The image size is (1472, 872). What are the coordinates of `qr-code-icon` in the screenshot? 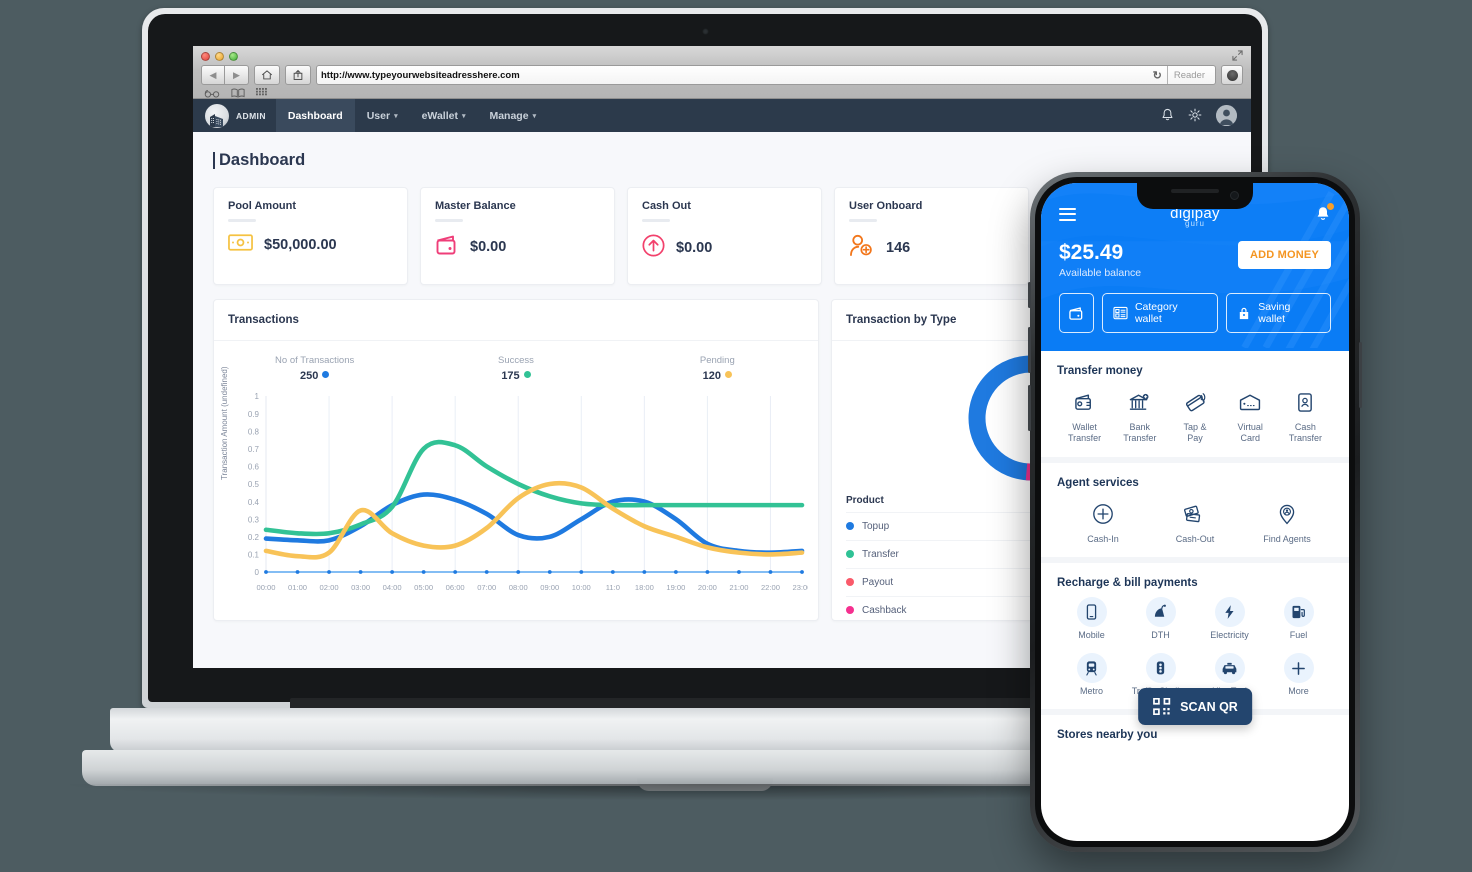 It's located at (1162, 707).